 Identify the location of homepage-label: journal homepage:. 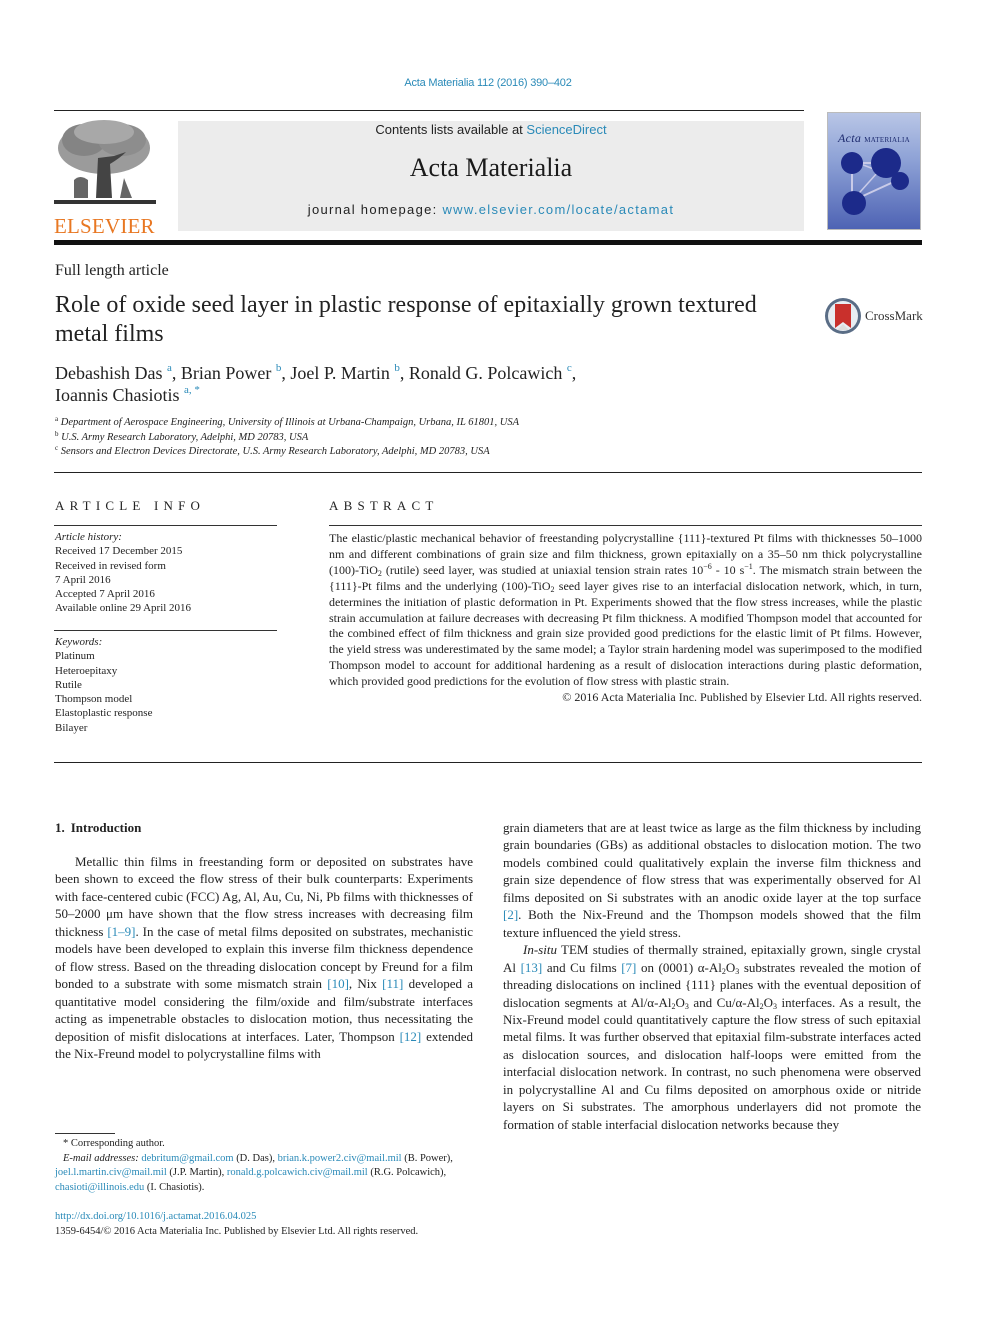
(375, 209).